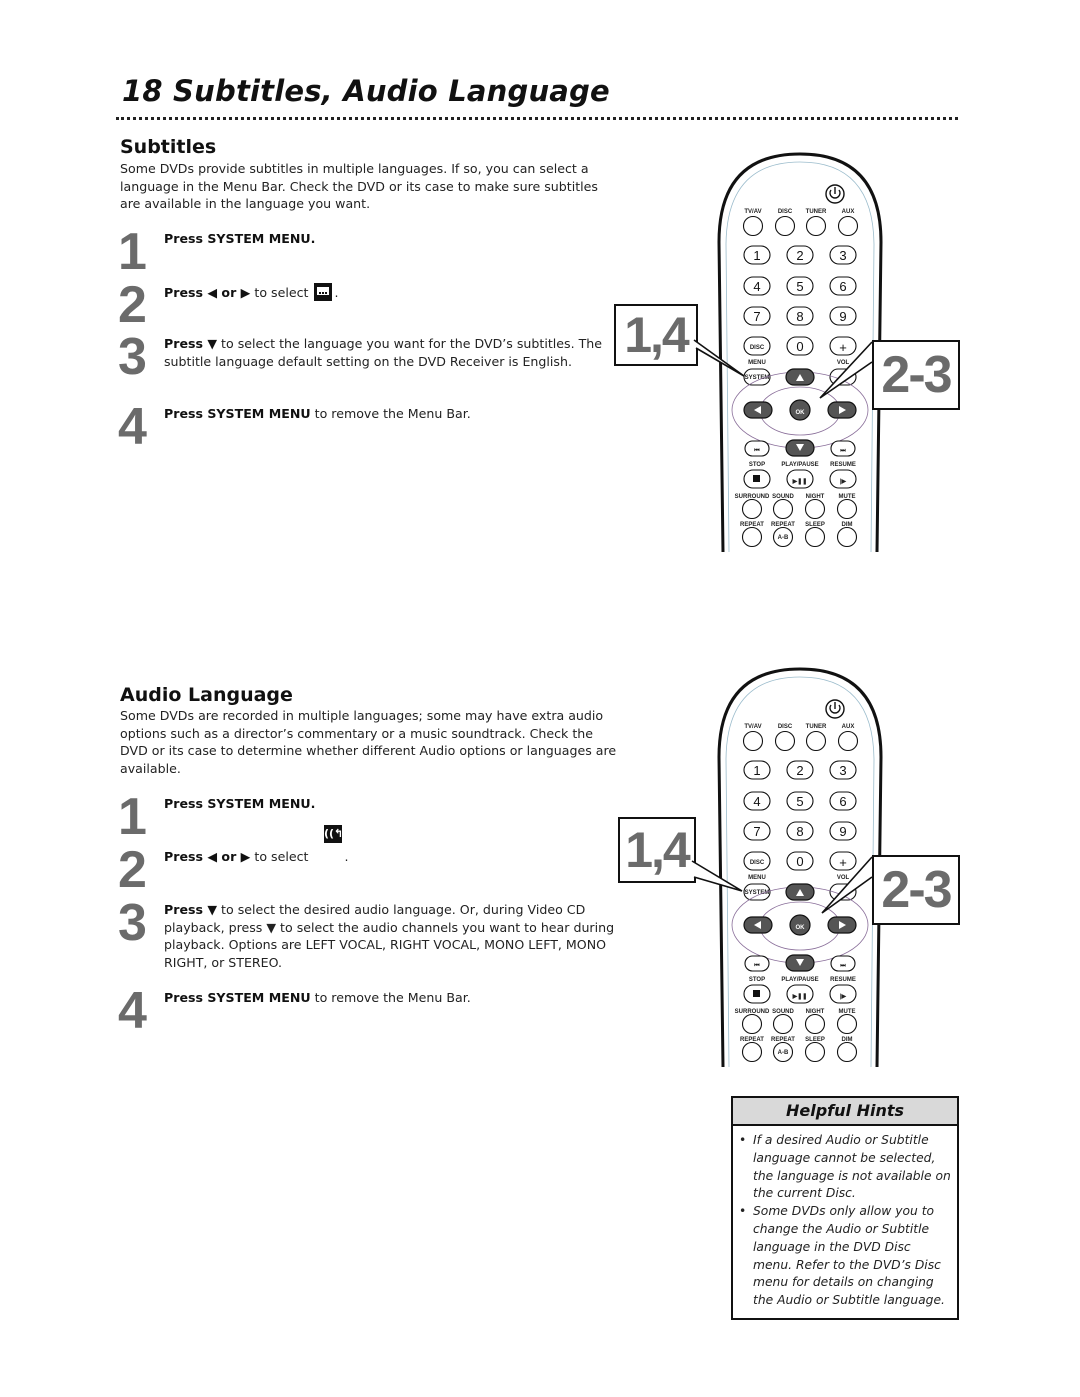  What do you see at coordinates (206, 695) in the screenshot?
I see `audio-heading: Audio Language` at bounding box center [206, 695].